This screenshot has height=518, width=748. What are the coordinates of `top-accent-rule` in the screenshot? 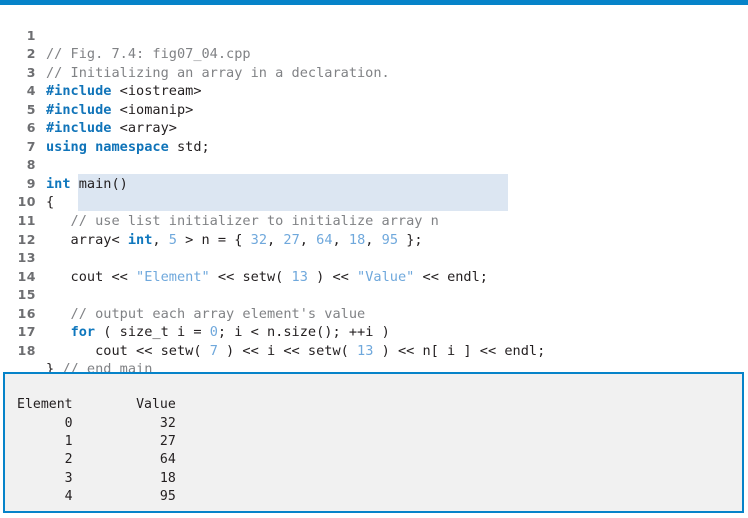 It's located at (374, 2).